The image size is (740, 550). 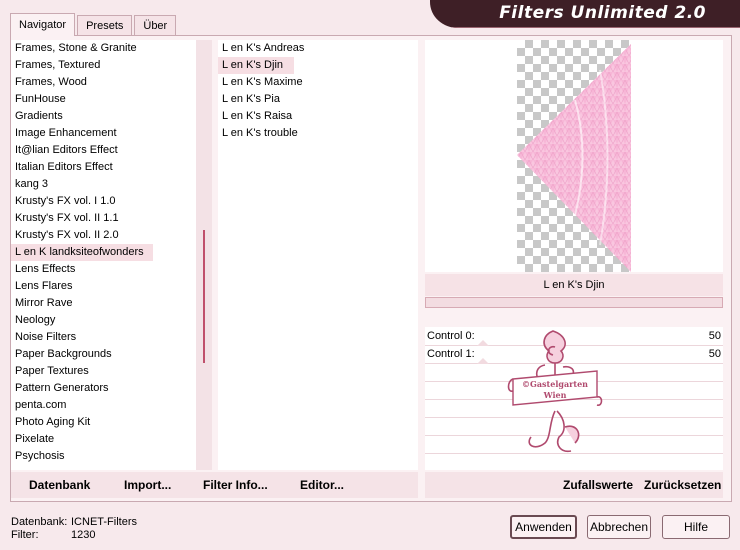 What do you see at coordinates (483, 361) in the screenshot?
I see `slider-marker` at bounding box center [483, 361].